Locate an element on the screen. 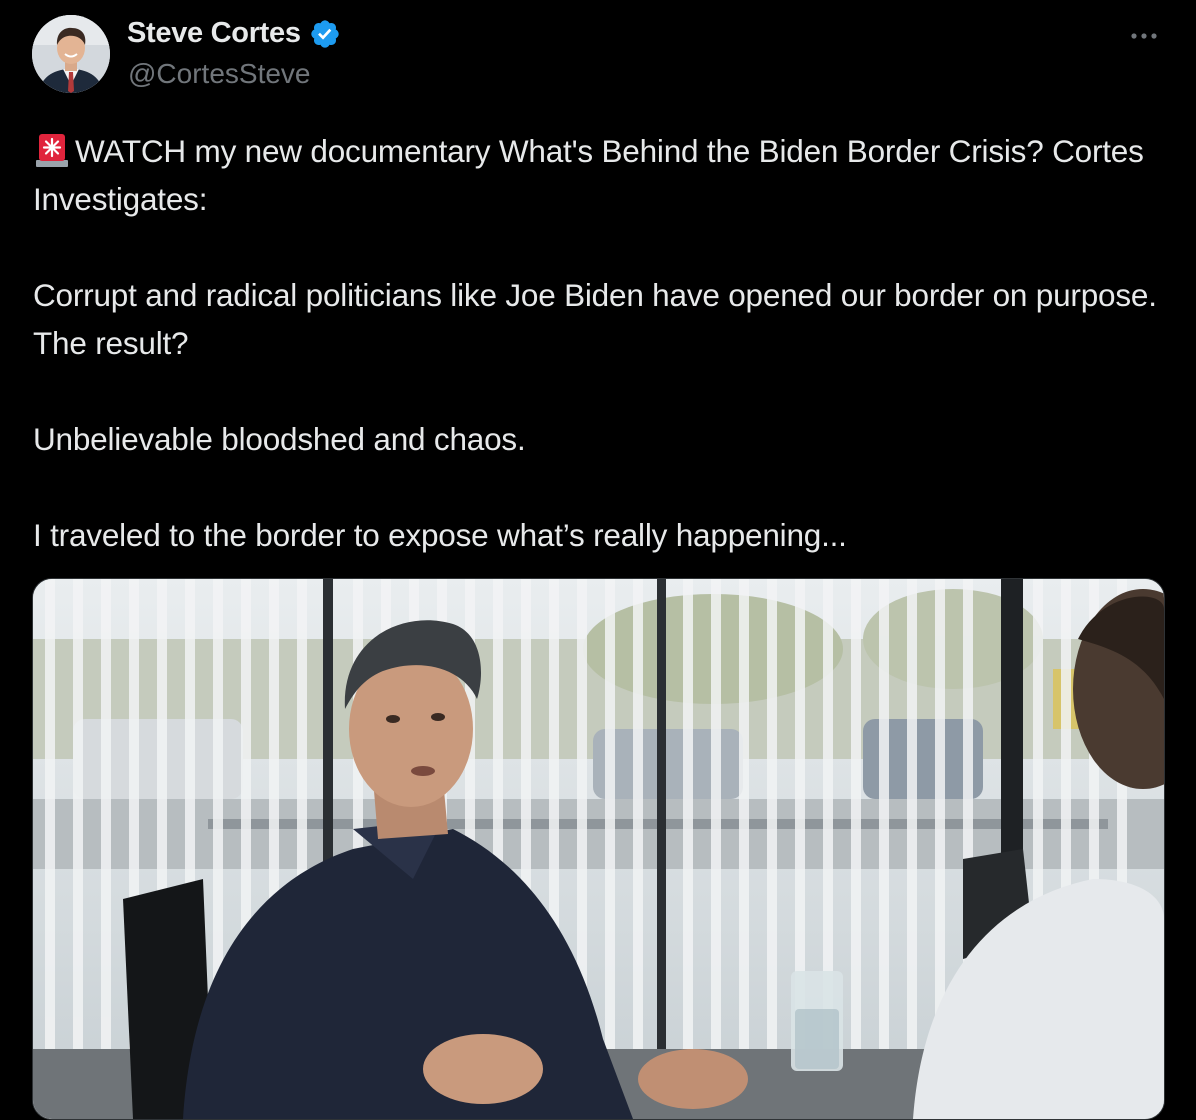  avatar is located at coordinates (71, 54).